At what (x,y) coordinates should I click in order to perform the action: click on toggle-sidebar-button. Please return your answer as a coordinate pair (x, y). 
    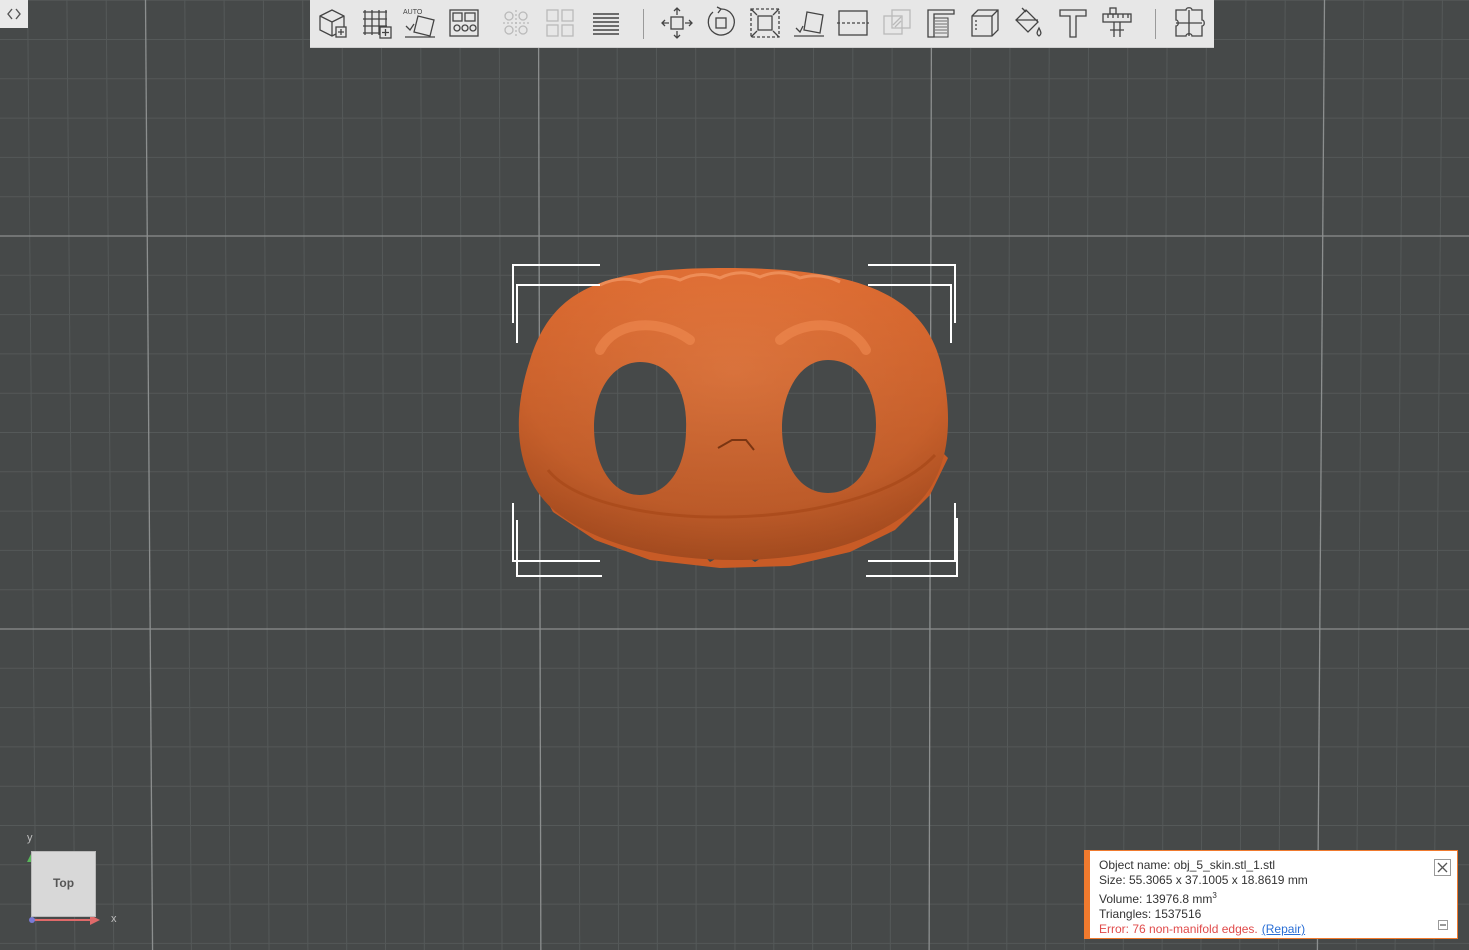
    Looking at the image, I should click on (14, 14).